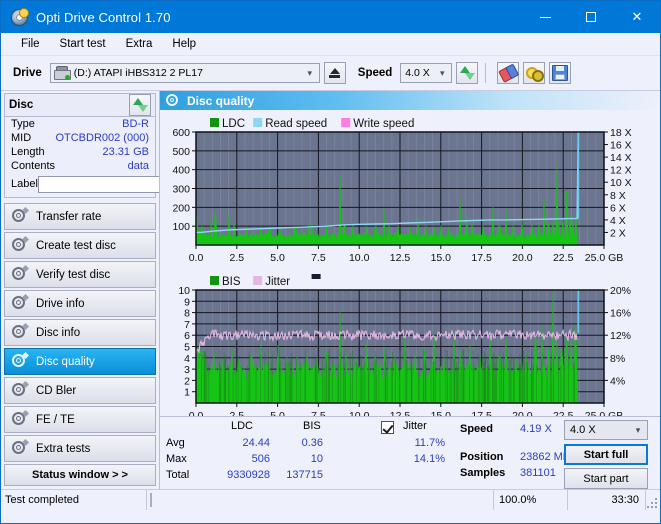 The image size is (661, 524). I want to click on panel-header: Disc quality, so click(410, 100).